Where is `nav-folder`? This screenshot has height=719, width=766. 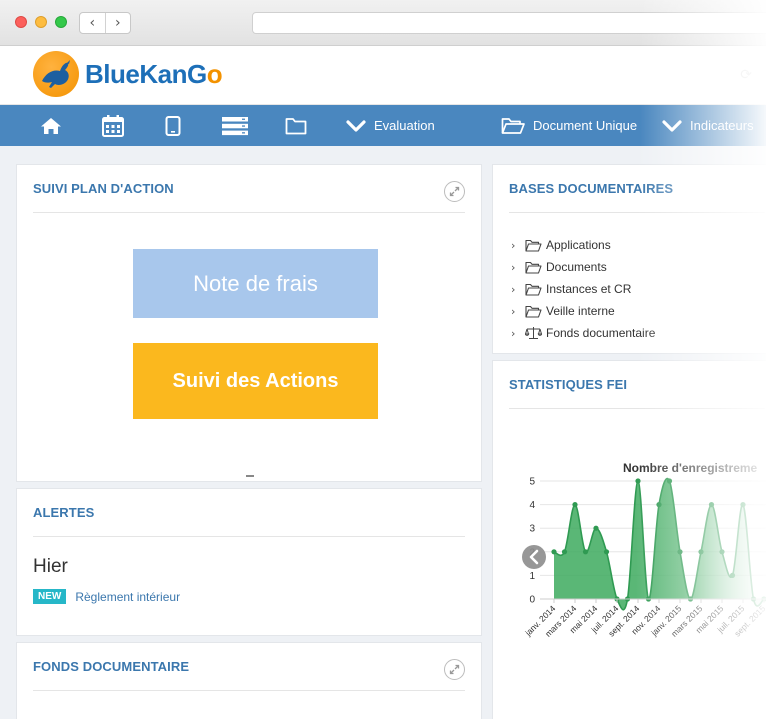 nav-folder is located at coordinates (296, 125).